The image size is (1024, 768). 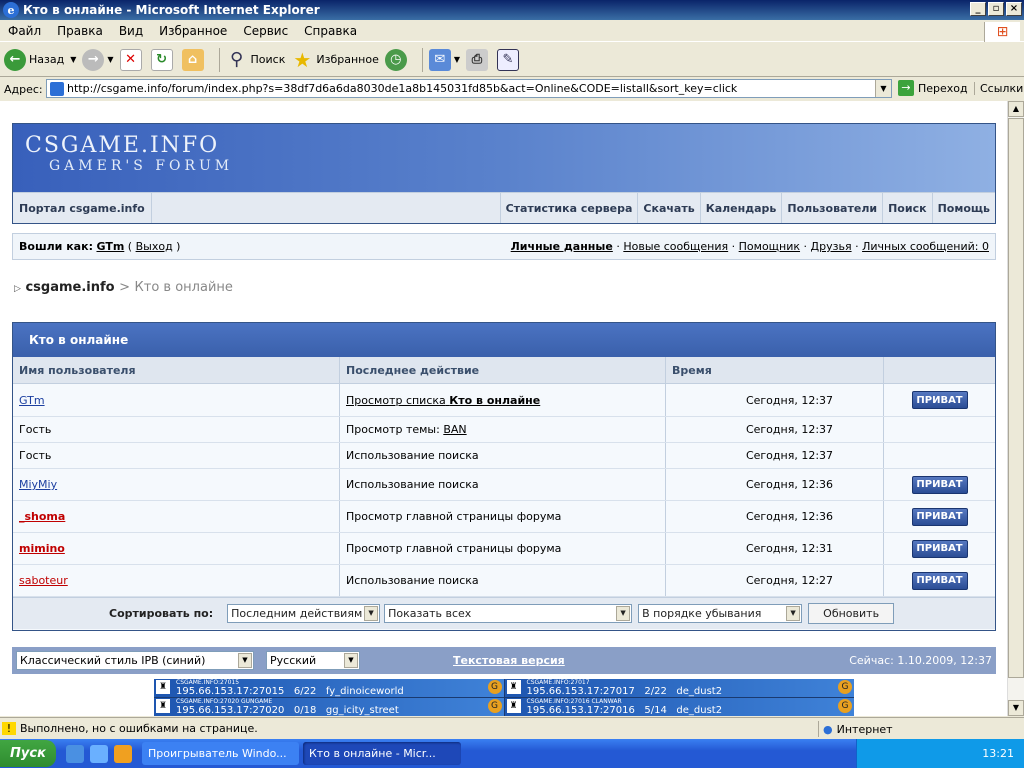 What do you see at coordinates (43, 580) in the screenshot?
I see `user-link: saboteur` at bounding box center [43, 580].